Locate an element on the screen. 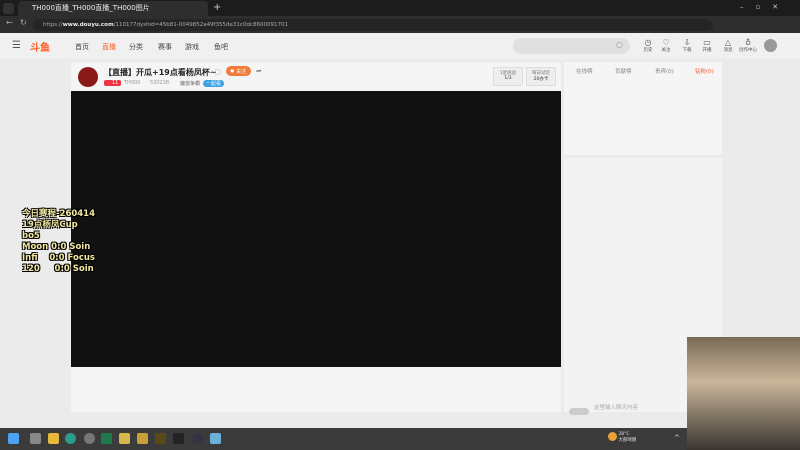 The image size is (800, 450). tab-contribution-rank: 贡献榜 is located at coordinates (623, 71).